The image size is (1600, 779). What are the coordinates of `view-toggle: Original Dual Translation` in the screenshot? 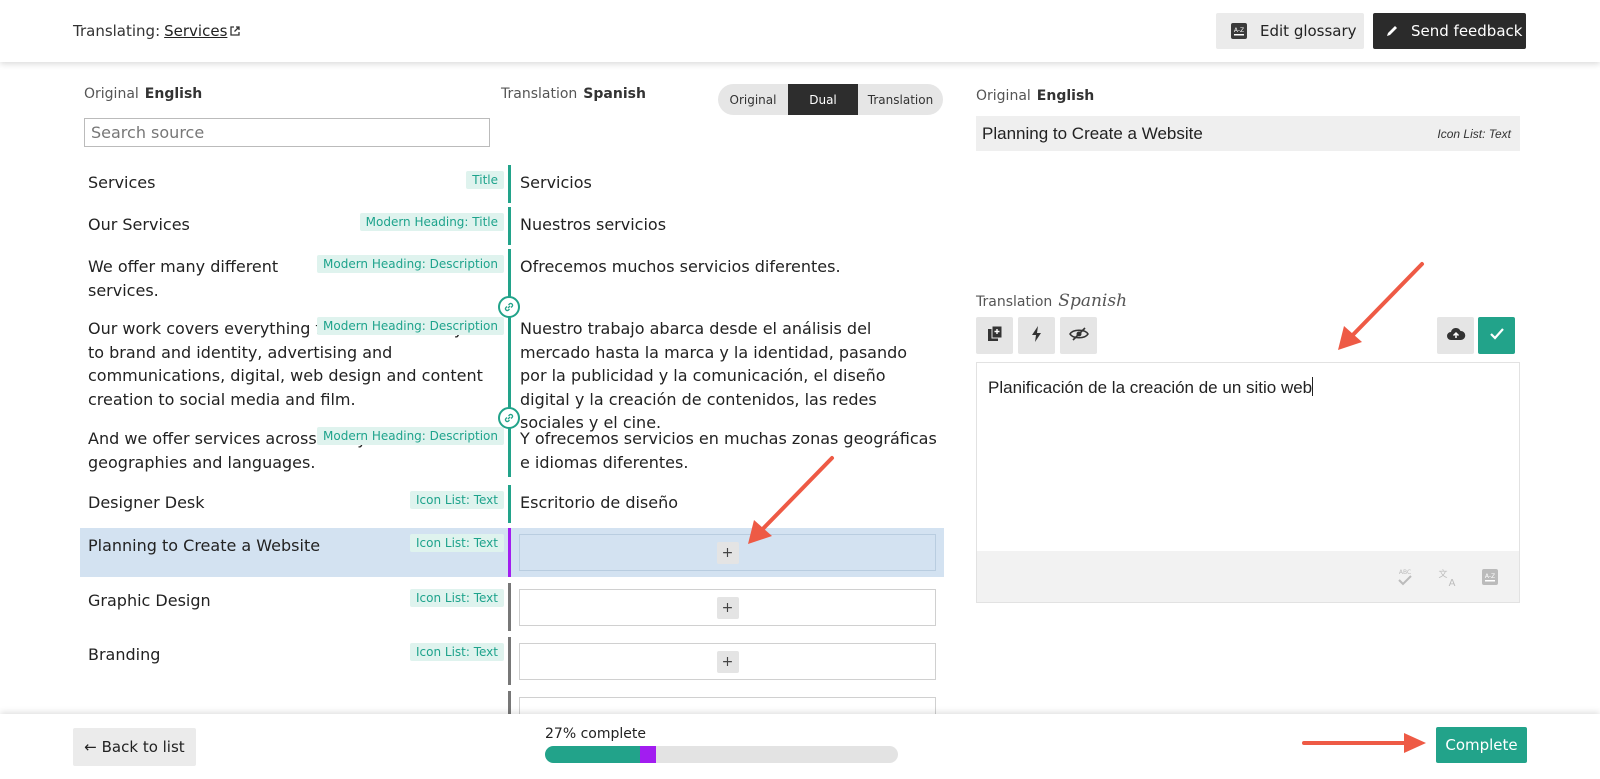 It's located at (830, 99).